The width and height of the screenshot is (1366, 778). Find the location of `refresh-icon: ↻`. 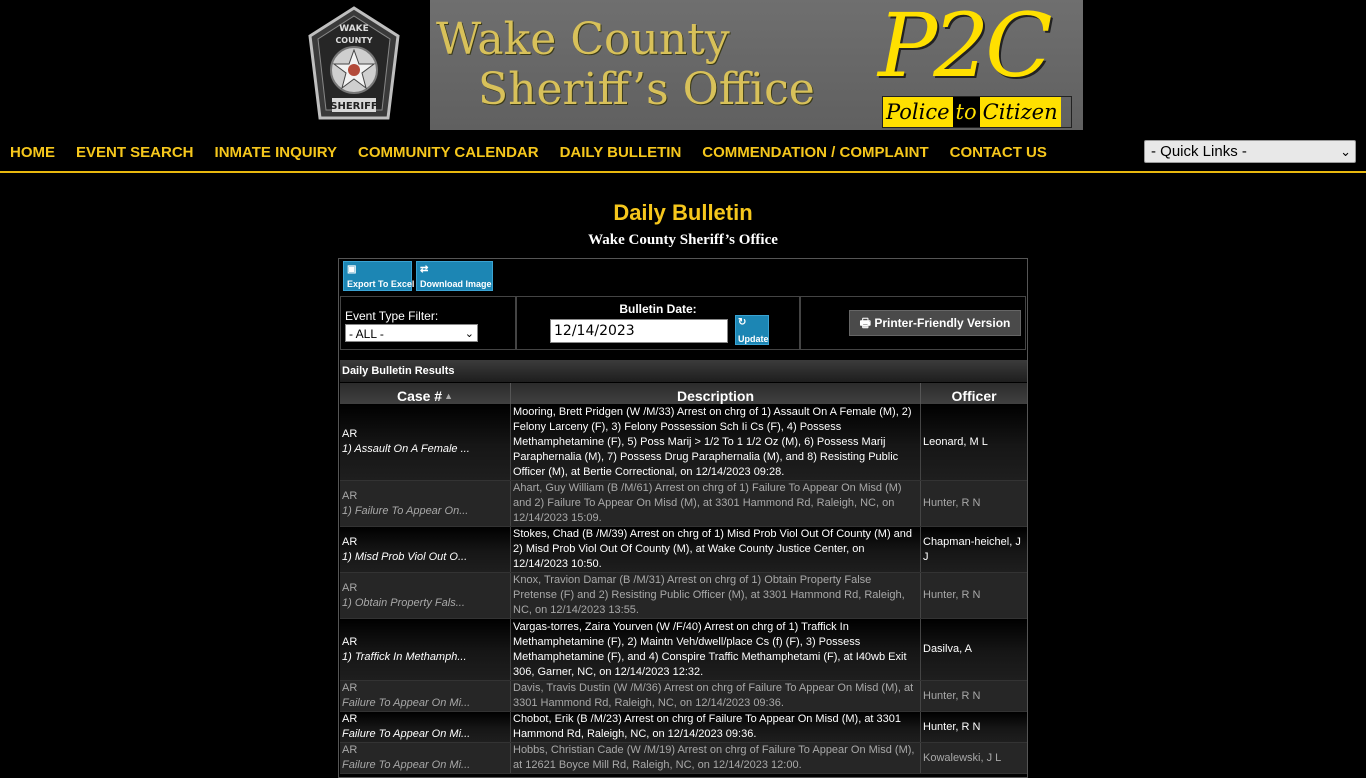

refresh-icon: ↻ is located at coordinates (742, 322).